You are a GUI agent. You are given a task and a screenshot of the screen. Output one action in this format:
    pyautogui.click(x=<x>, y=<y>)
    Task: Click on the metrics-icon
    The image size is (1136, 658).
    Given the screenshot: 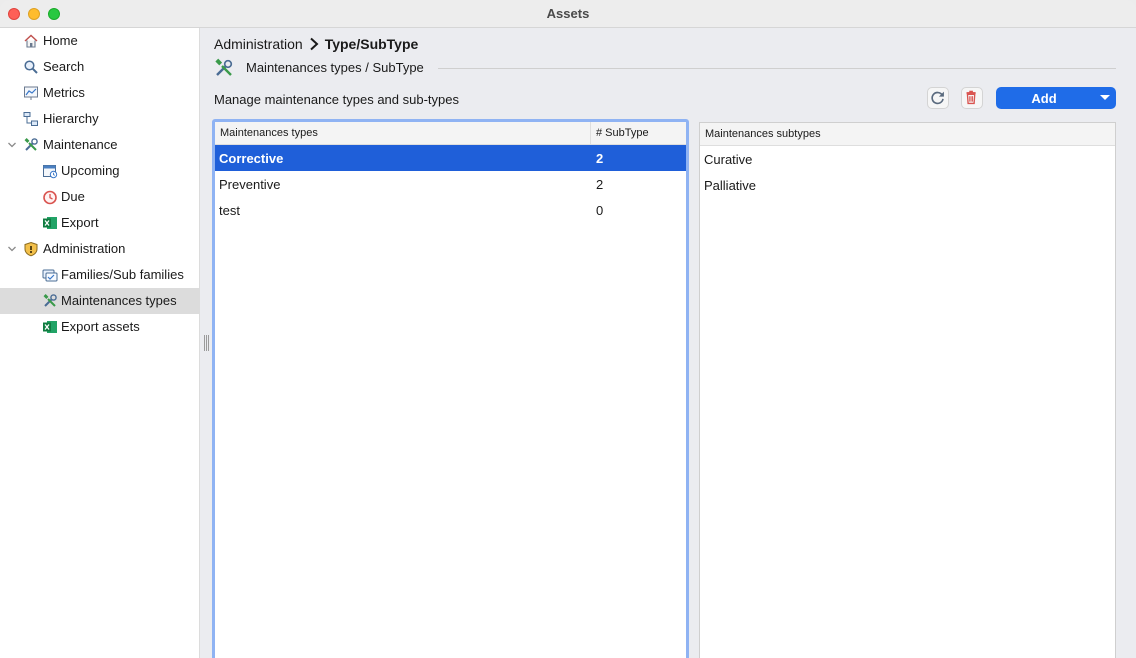 What is the action you would take?
    pyautogui.click(x=31, y=93)
    